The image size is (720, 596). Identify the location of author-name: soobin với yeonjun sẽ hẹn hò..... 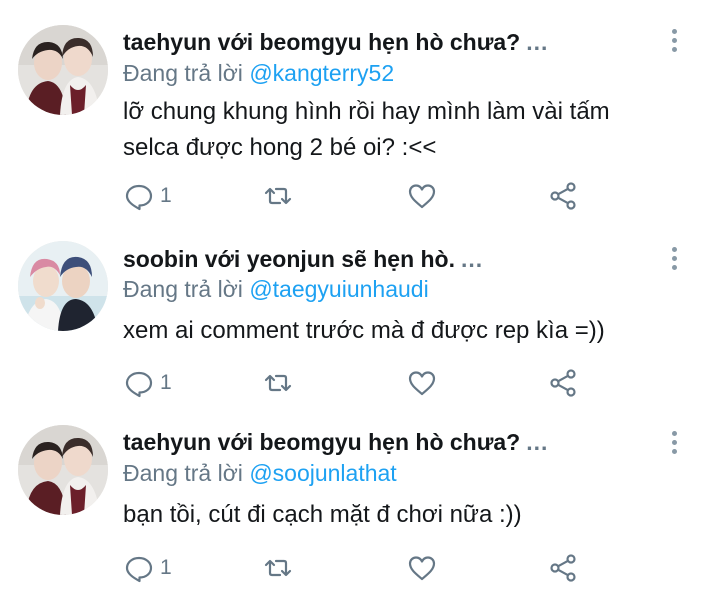
(303, 259).